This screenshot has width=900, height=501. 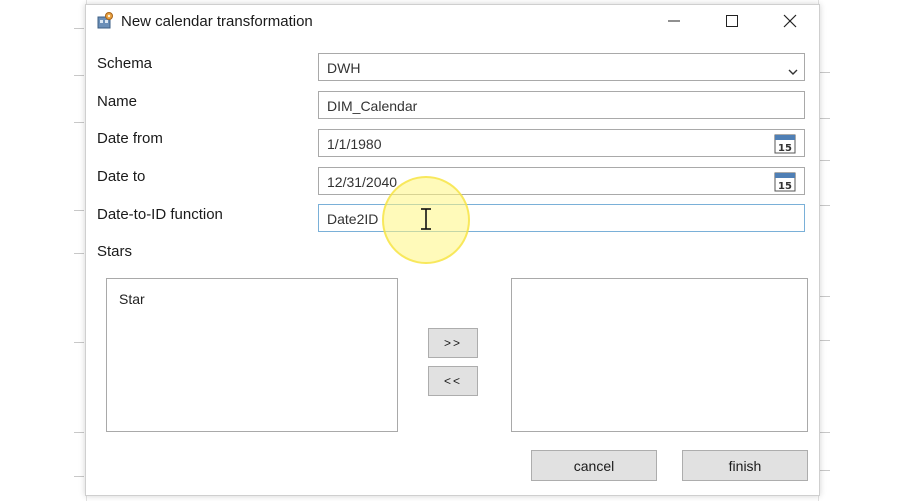 What do you see at coordinates (561, 181) in the screenshot?
I see `date-to-input: 12/31/2040 15` at bounding box center [561, 181].